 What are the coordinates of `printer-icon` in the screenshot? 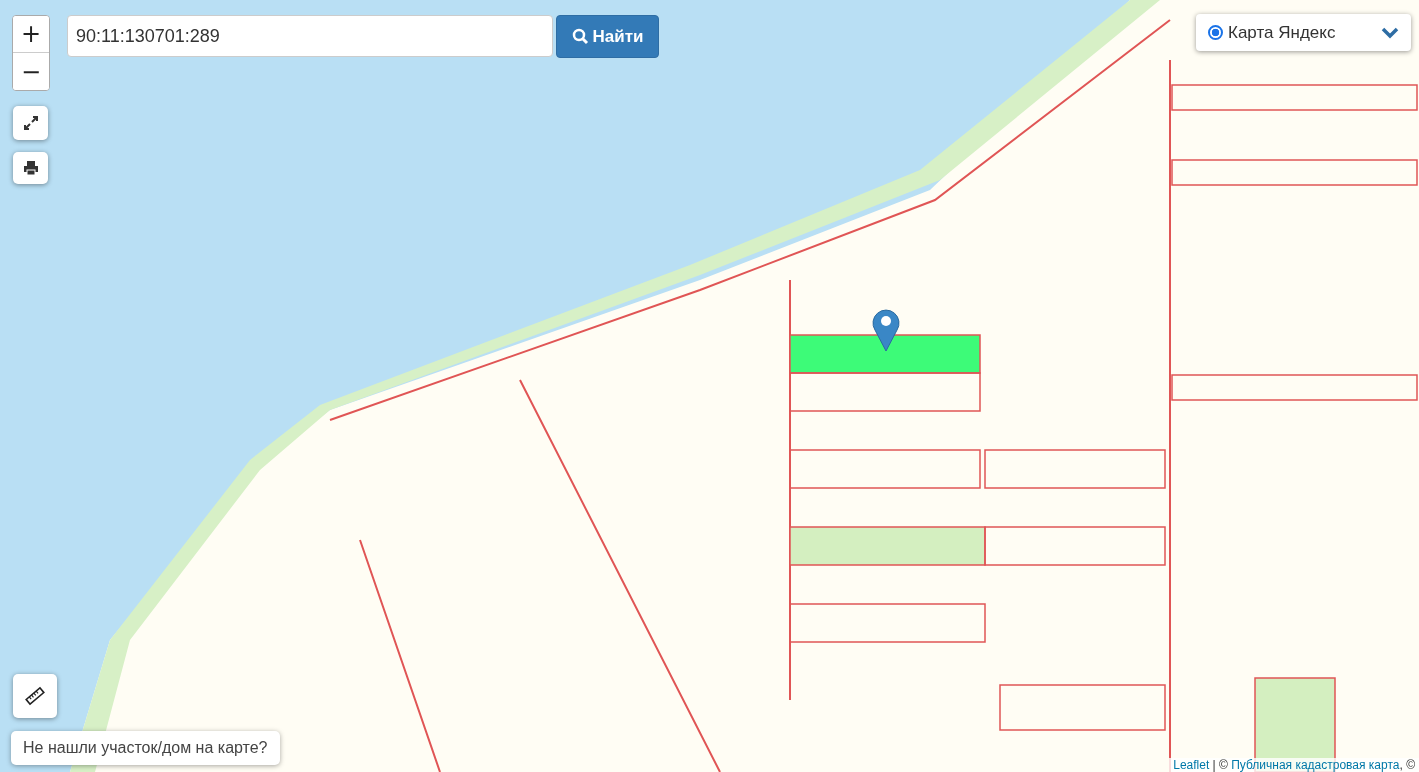 It's located at (30, 168).